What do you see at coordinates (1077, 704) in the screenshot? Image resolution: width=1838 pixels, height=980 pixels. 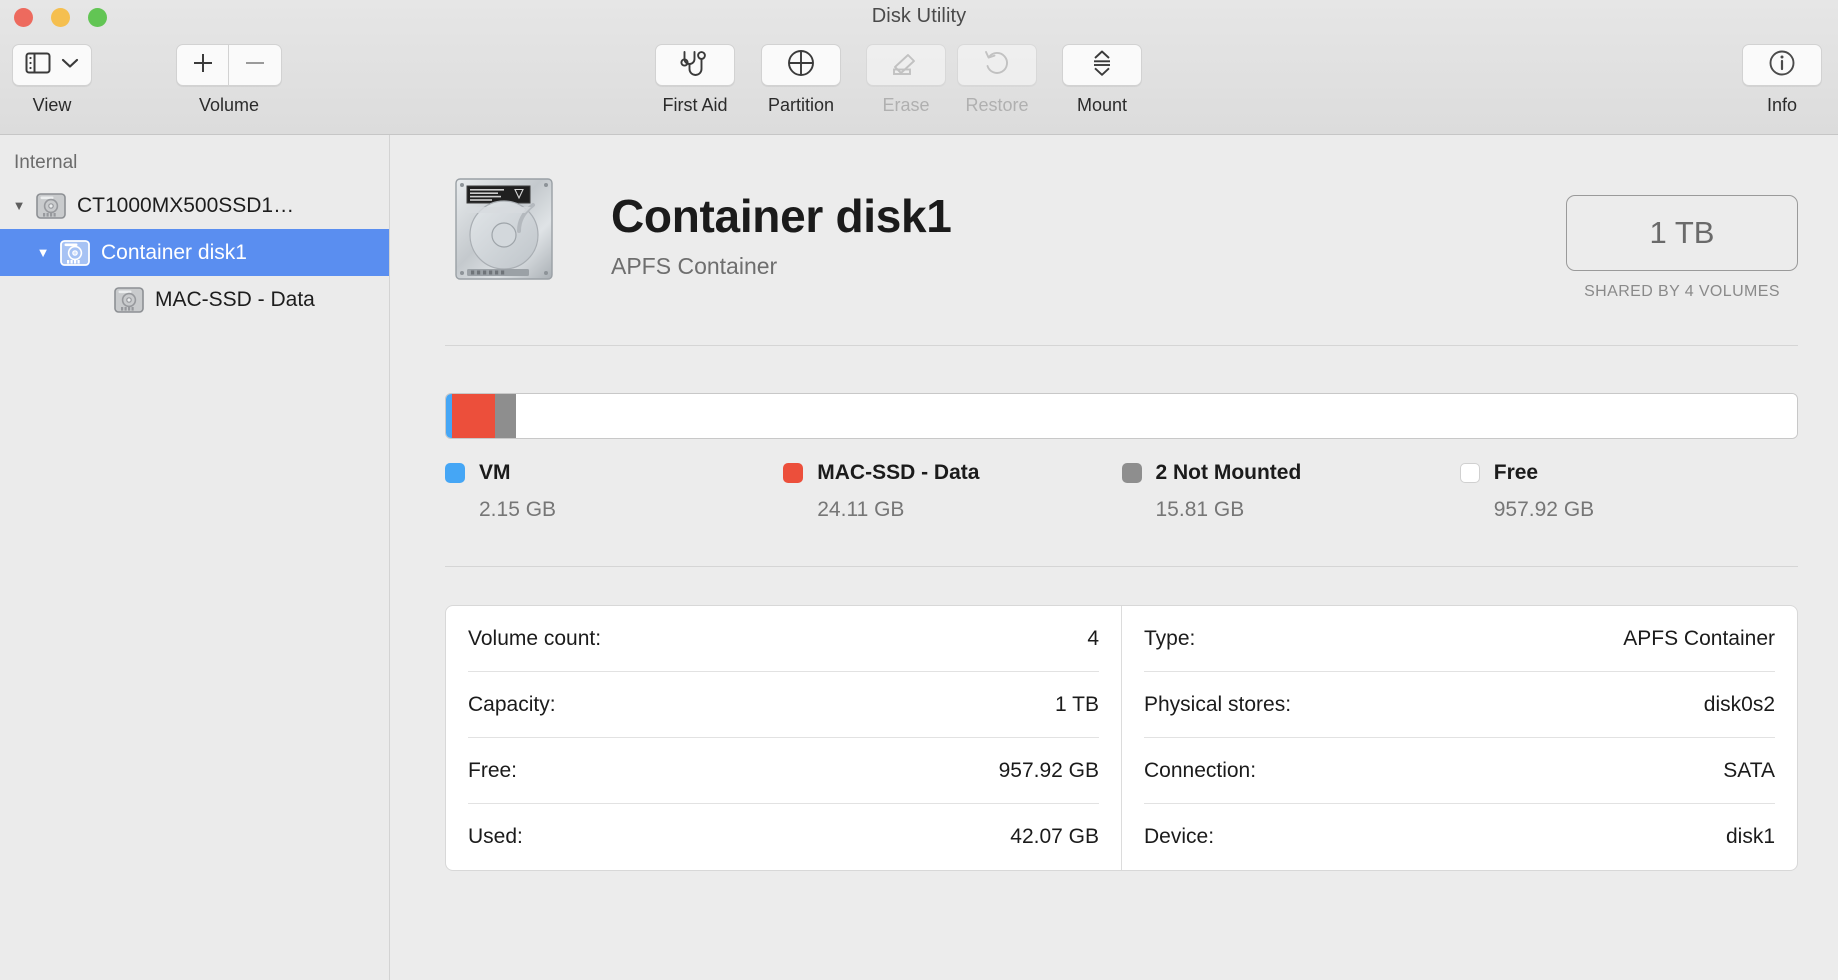 I see `info-value: 1 TB` at bounding box center [1077, 704].